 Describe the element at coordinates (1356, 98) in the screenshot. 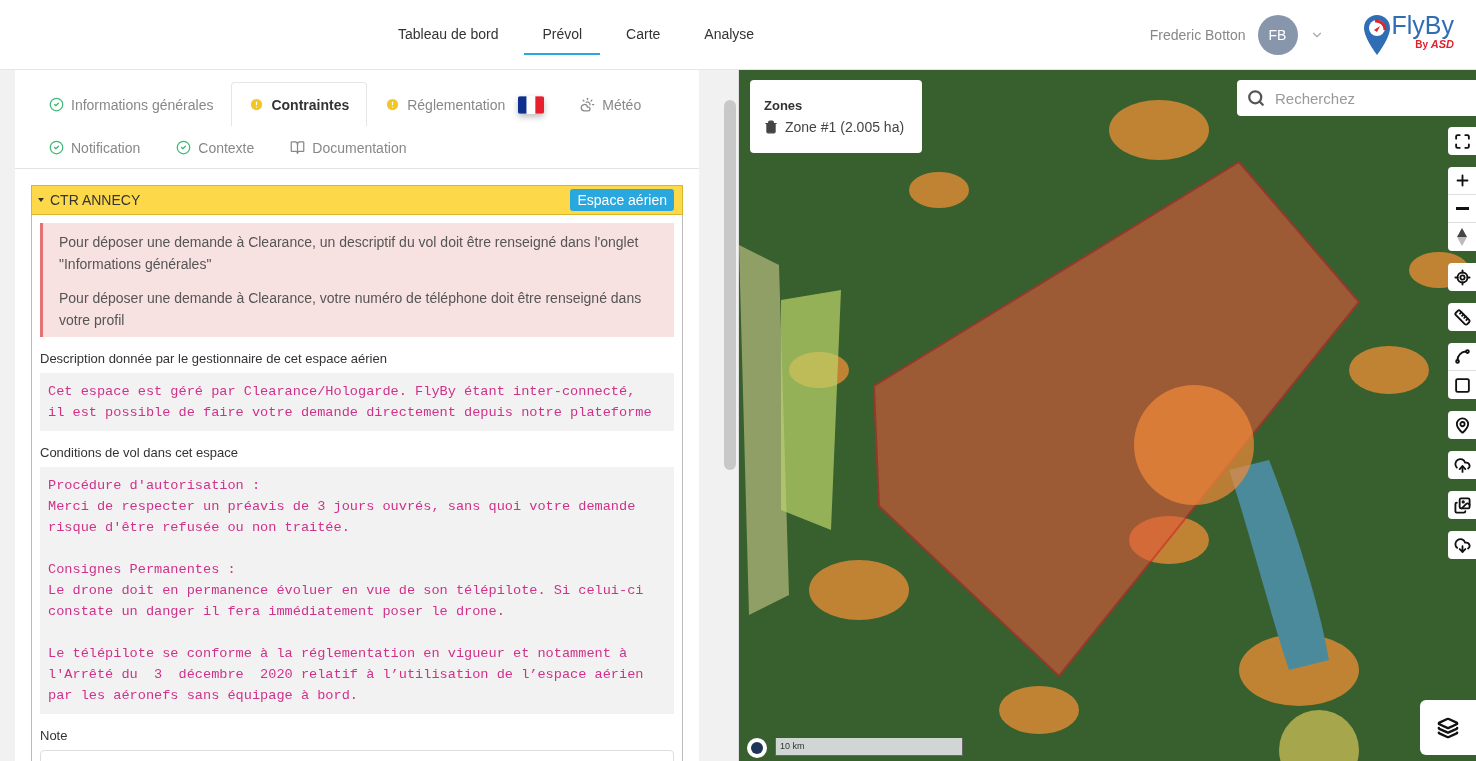

I see `search-field: Recherchez` at that location.